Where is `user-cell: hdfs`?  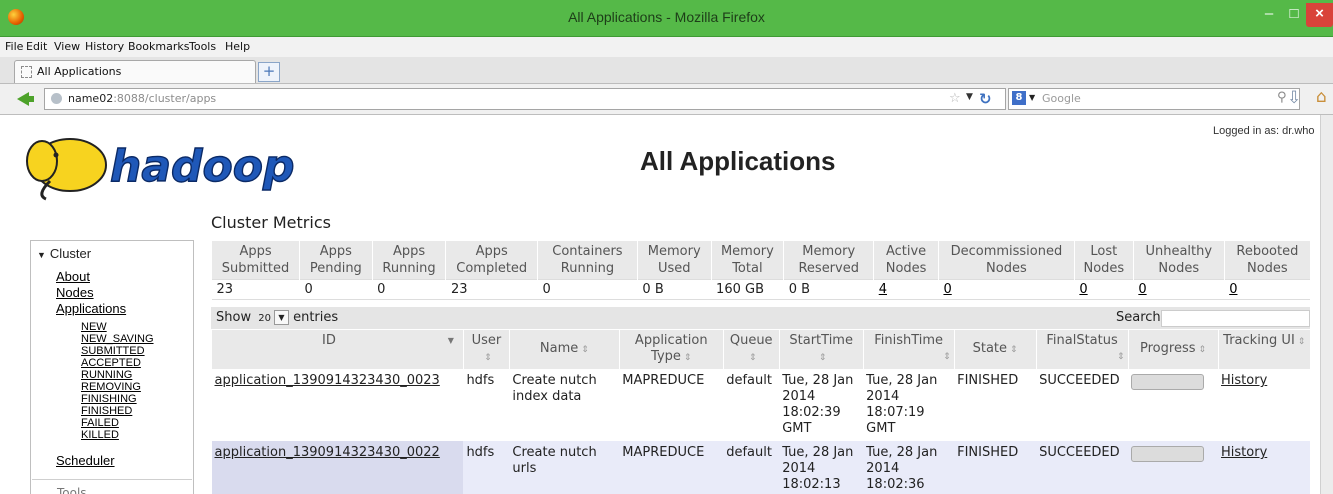 user-cell: hdfs is located at coordinates (486, 467).